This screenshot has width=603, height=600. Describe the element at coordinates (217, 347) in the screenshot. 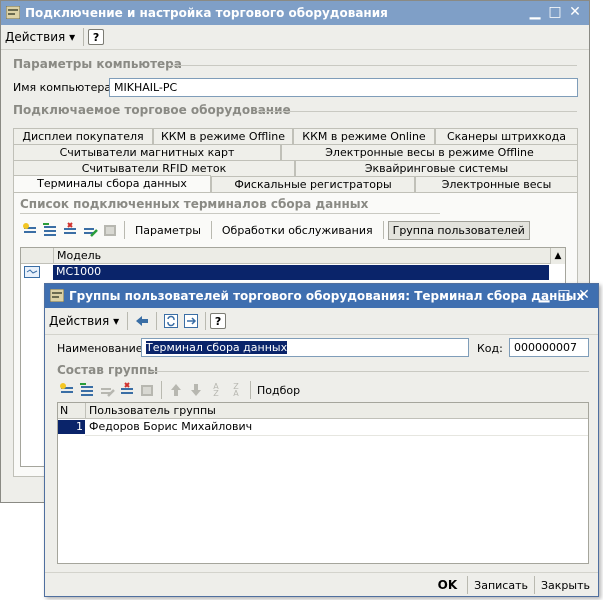

I see `name-field-value: Терминал сбора данных` at that location.